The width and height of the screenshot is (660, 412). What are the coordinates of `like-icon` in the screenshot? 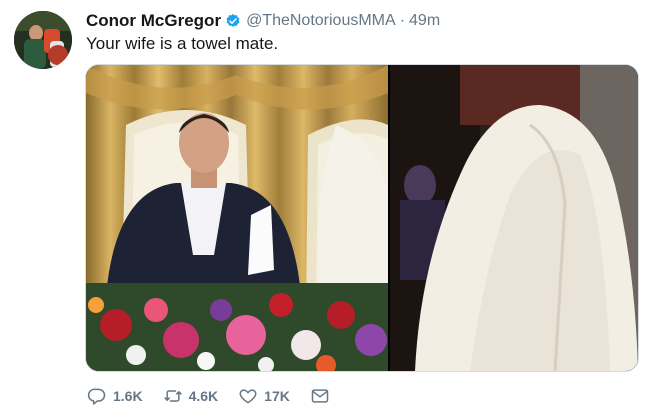 It's located at (248, 396).